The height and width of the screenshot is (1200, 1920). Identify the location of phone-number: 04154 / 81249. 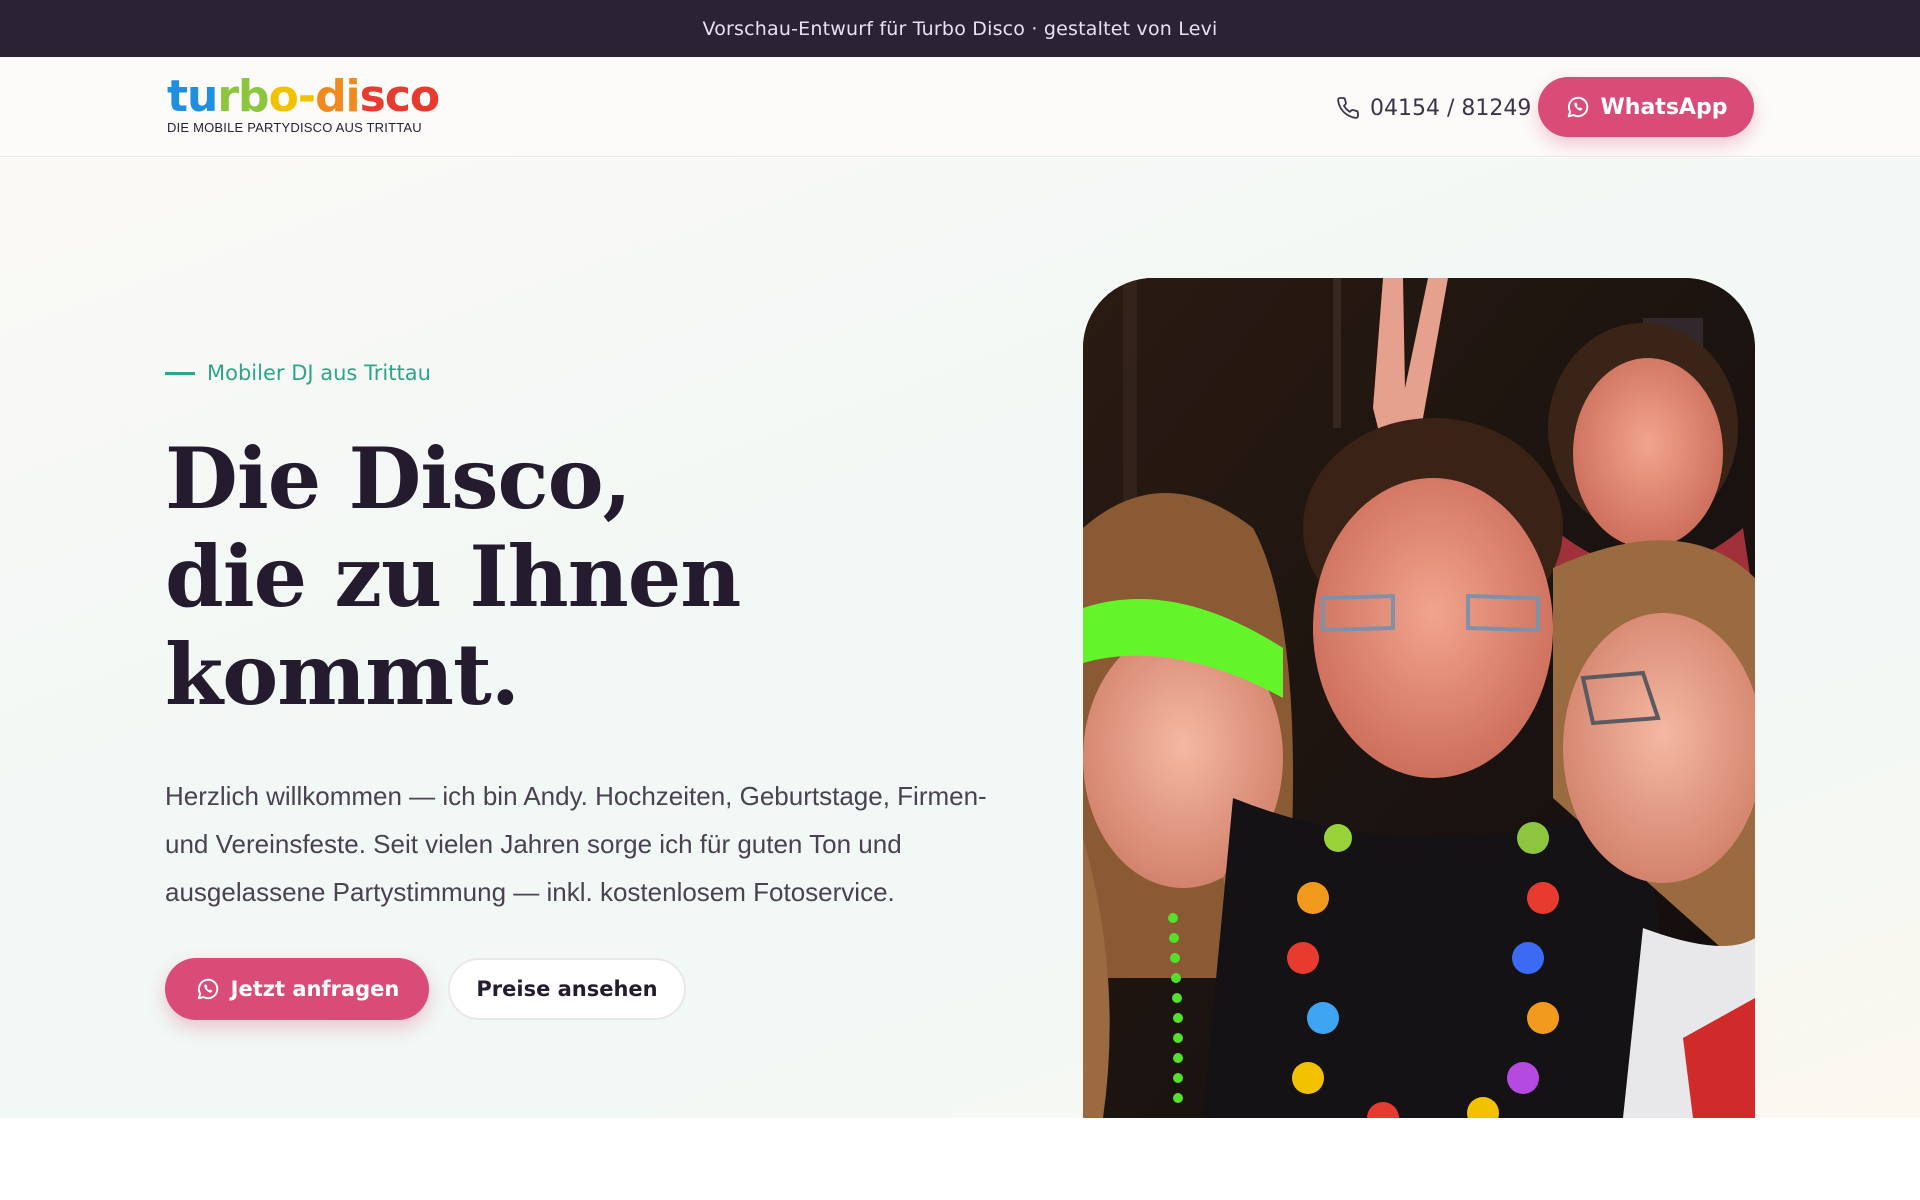
(1451, 108).